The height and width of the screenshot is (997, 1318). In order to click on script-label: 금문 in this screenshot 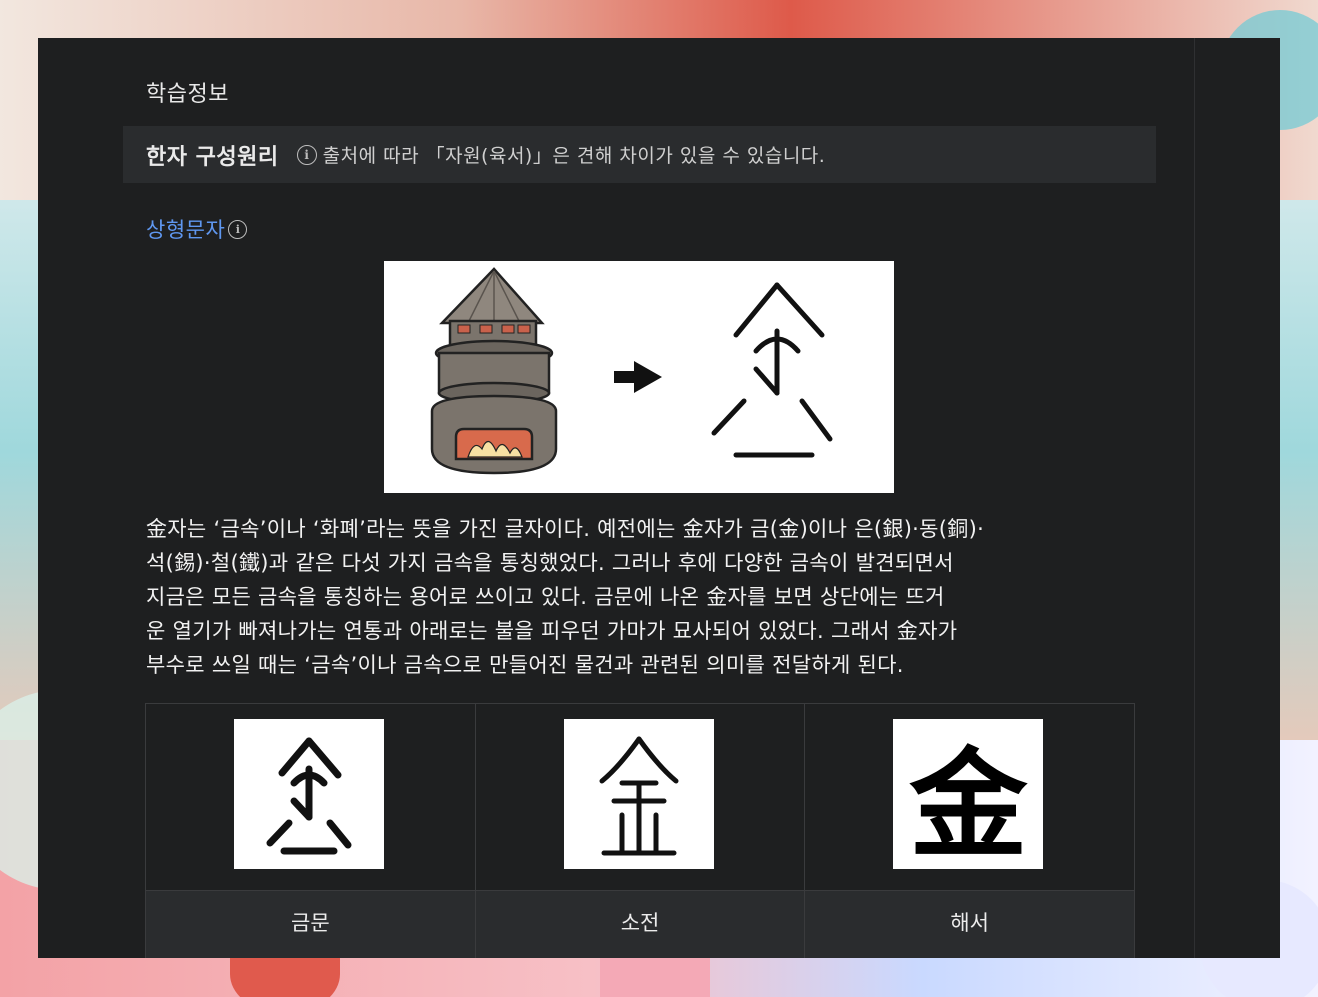, I will do `click(310, 924)`.